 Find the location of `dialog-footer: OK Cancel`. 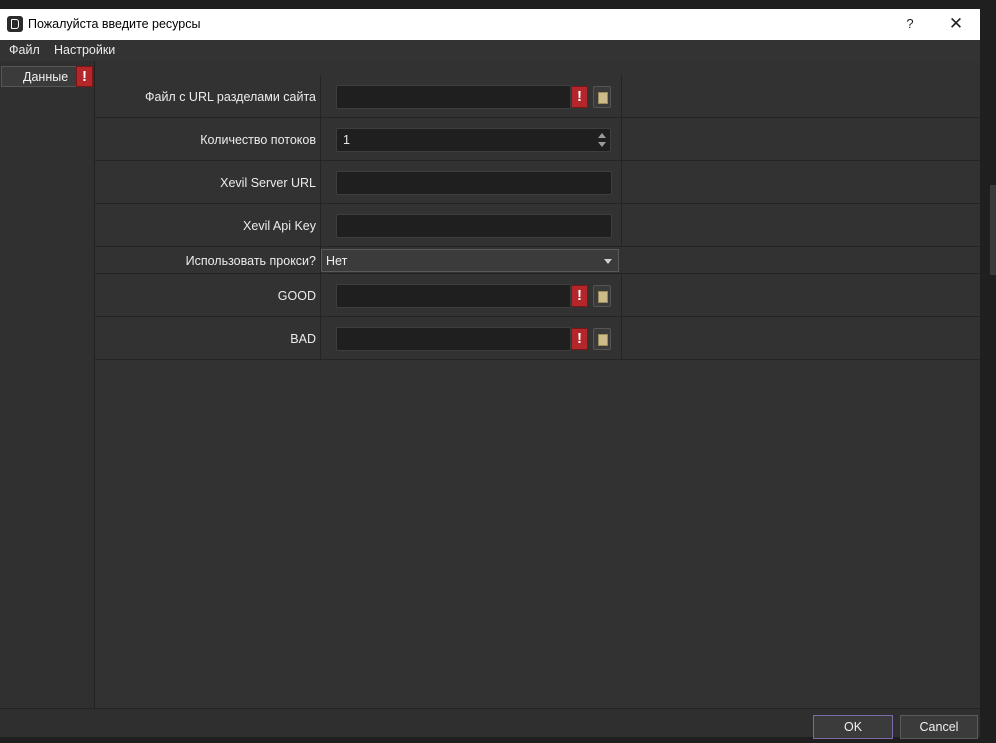

dialog-footer: OK Cancel is located at coordinates (490, 723).